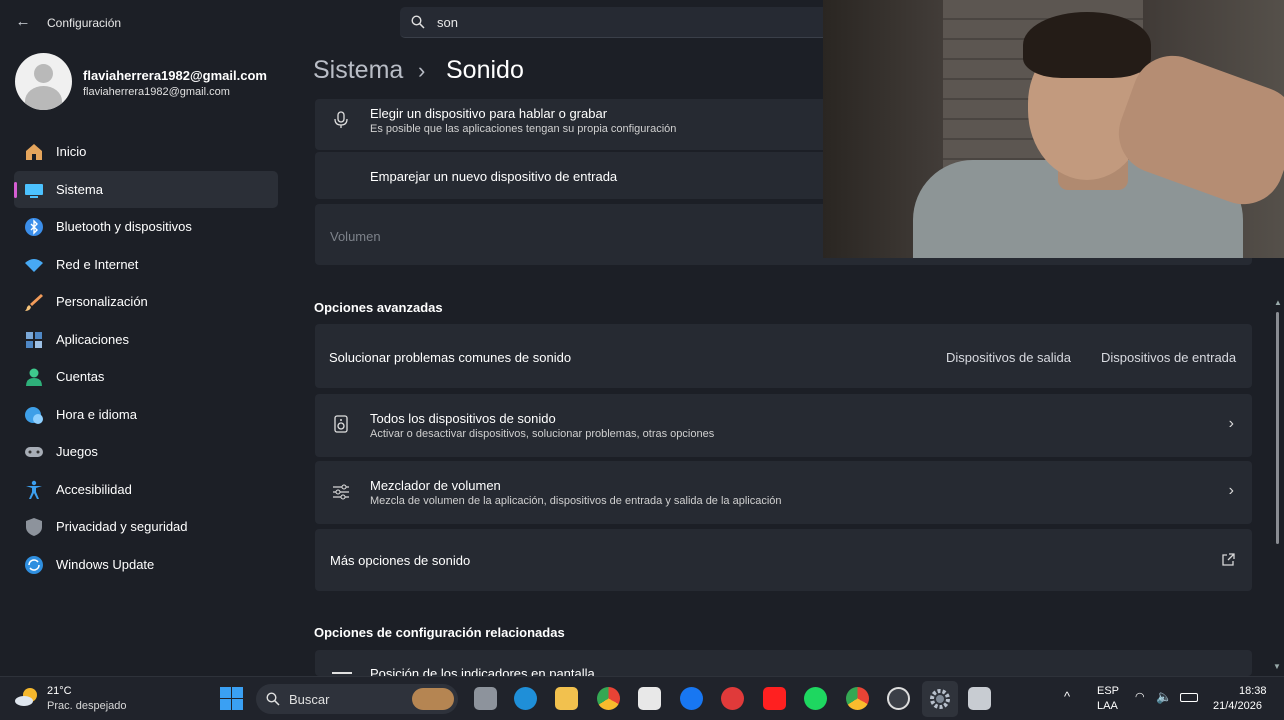  What do you see at coordinates (146, 490) in the screenshot?
I see `sidebar-item-accesibilidad: Accesibilidad` at bounding box center [146, 490].